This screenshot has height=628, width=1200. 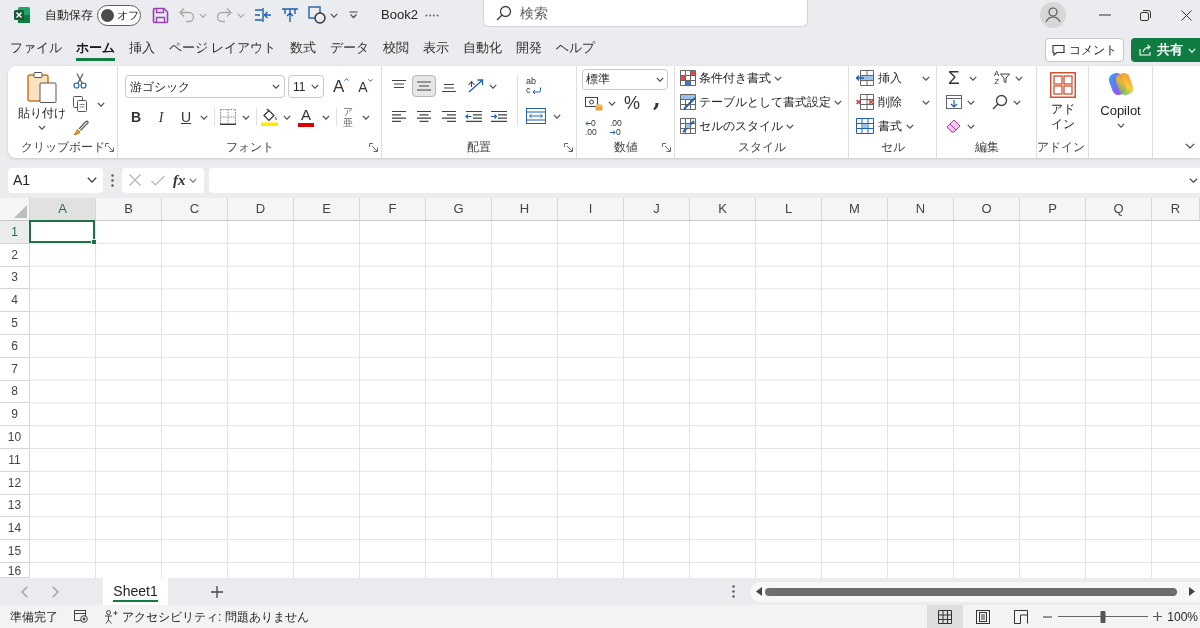 I want to click on style-button: テーブルとして書式設定, so click(x=761, y=102).